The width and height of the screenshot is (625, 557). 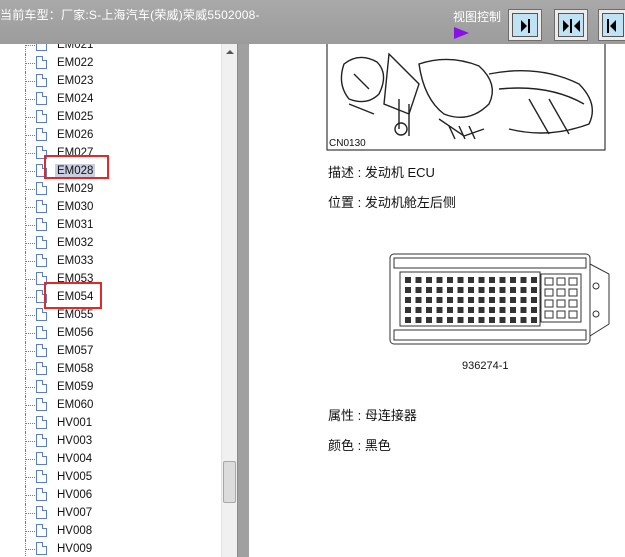 What do you see at coordinates (110, 387) in the screenshot?
I see `tree-item: EM059` at bounding box center [110, 387].